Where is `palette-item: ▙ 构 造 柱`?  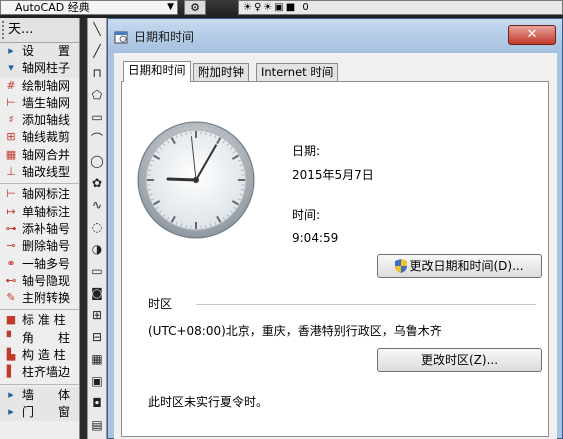 palette-item: ▙ 构 造 柱 is located at coordinates (39, 355).